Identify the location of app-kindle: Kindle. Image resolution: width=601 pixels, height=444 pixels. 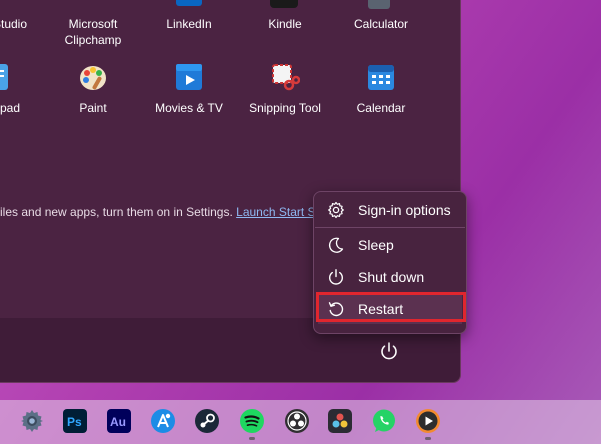
(285, 24).